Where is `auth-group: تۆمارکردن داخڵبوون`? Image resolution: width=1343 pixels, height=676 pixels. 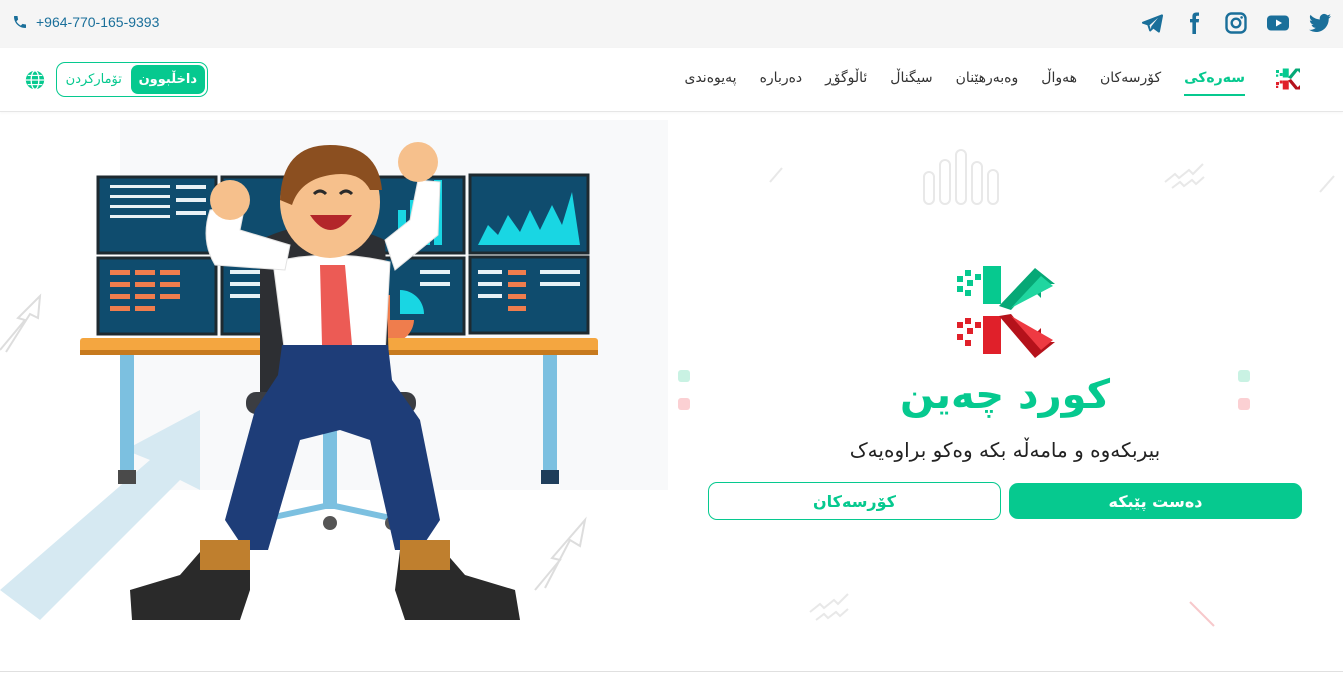 auth-group: تۆمارکردن داخڵبوون is located at coordinates (132, 79).